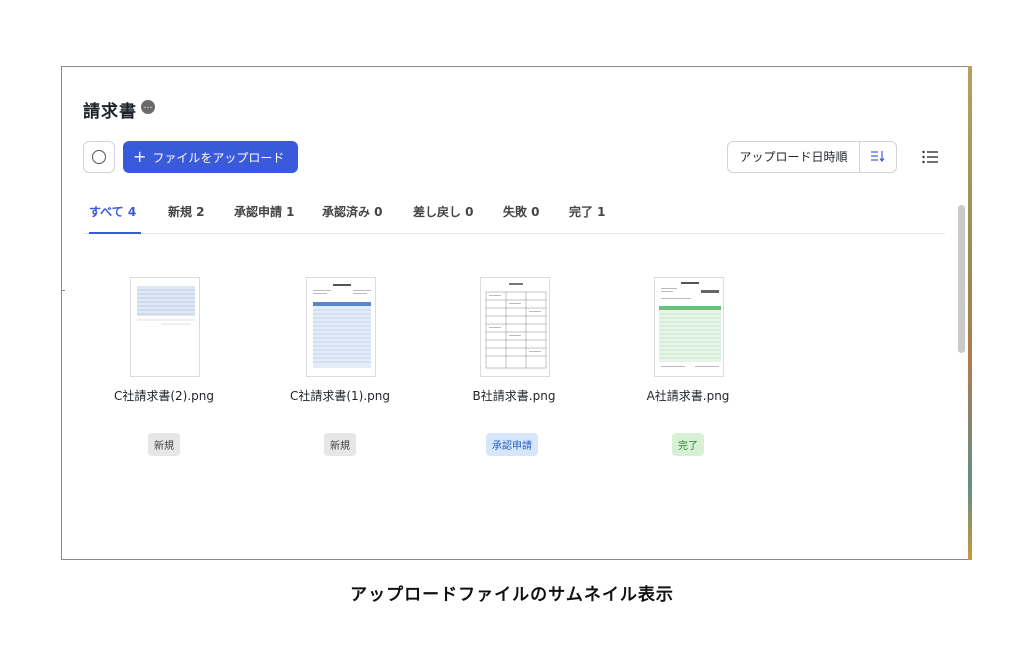  Describe the element at coordinates (688, 396) in the screenshot. I see `file-name: A社請求書.png` at that location.